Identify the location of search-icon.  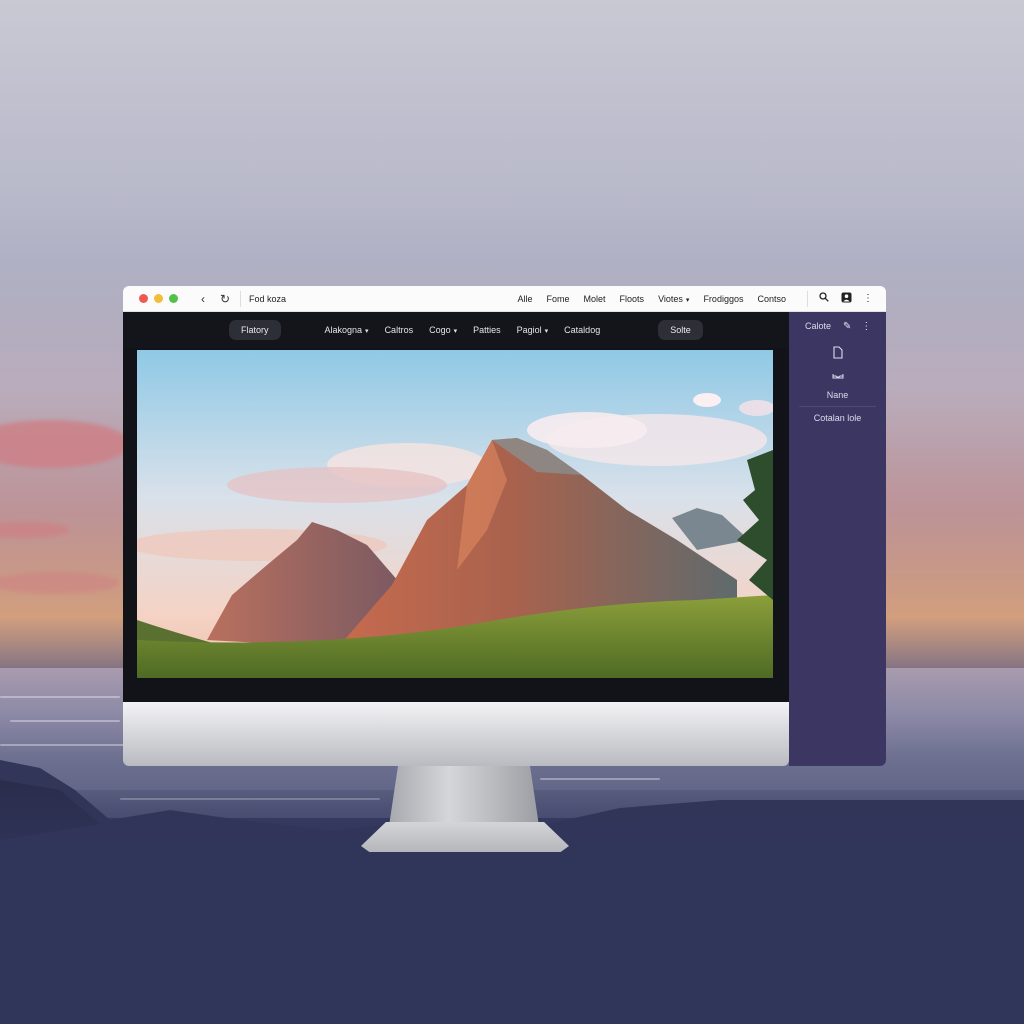
(824, 298).